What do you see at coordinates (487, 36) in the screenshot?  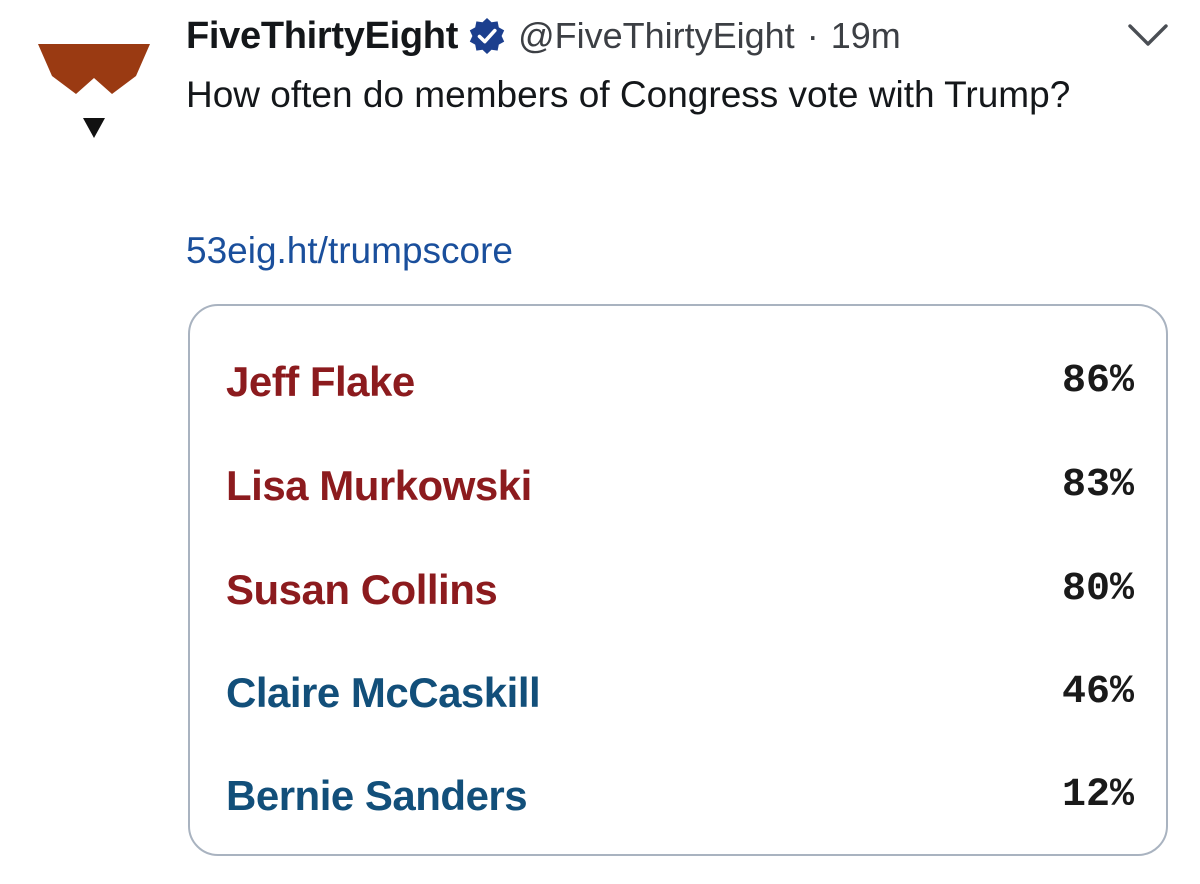 I see `verified-badge-icon` at bounding box center [487, 36].